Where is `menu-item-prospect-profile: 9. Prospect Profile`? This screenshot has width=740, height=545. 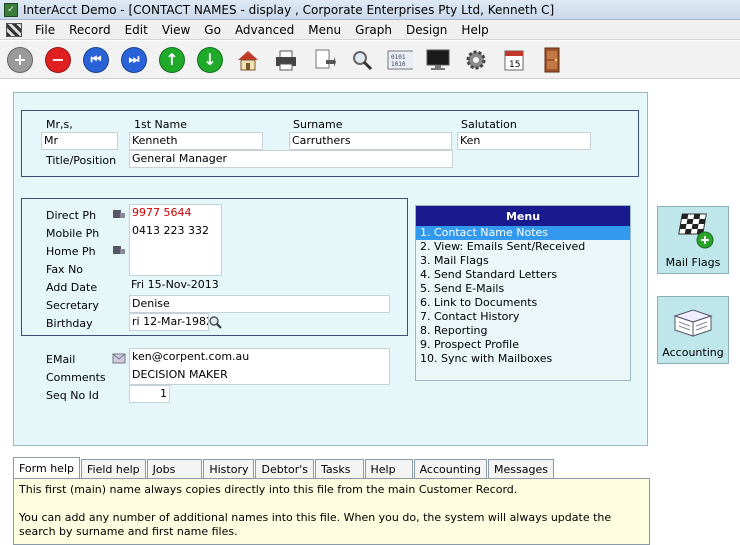
menu-item-prospect-profile: 9. Prospect Profile is located at coordinates (523, 345).